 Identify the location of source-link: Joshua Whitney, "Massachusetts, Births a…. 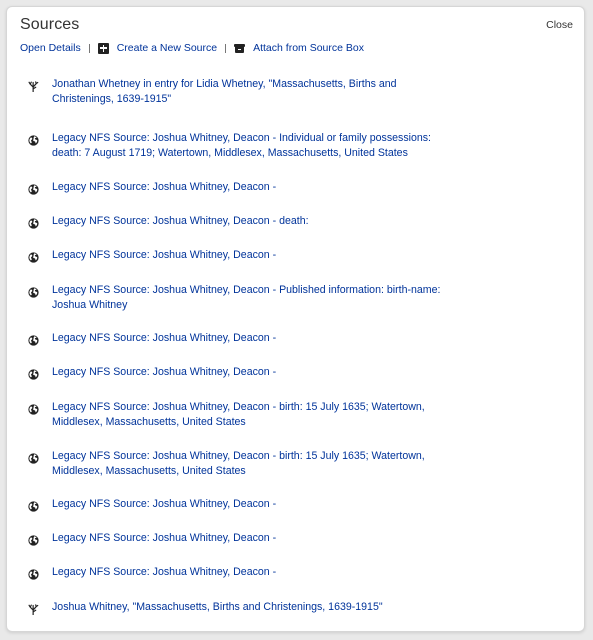
(217, 607).